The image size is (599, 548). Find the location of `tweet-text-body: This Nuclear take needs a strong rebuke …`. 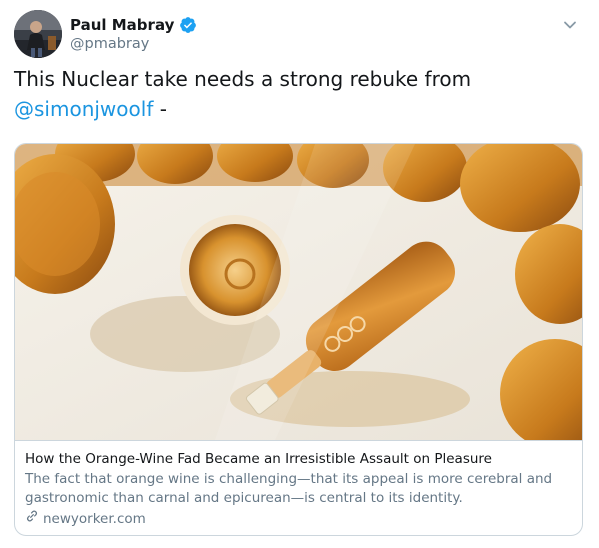

tweet-text-body: This Nuclear take needs a strong rebuke … is located at coordinates (243, 79).